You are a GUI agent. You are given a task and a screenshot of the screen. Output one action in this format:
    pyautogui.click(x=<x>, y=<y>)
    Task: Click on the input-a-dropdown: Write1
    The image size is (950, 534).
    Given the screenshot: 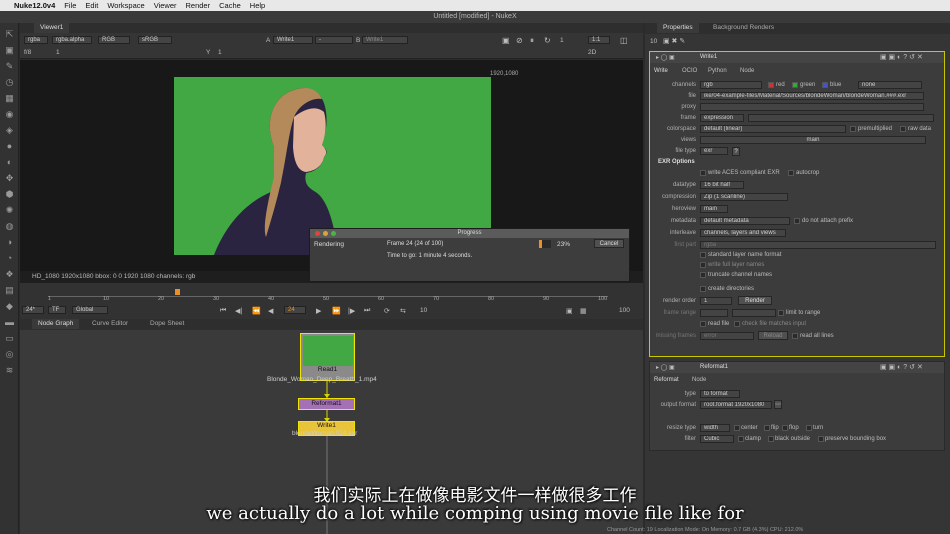 What is the action you would take?
    pyautogui.click(x=293, y=40)
    